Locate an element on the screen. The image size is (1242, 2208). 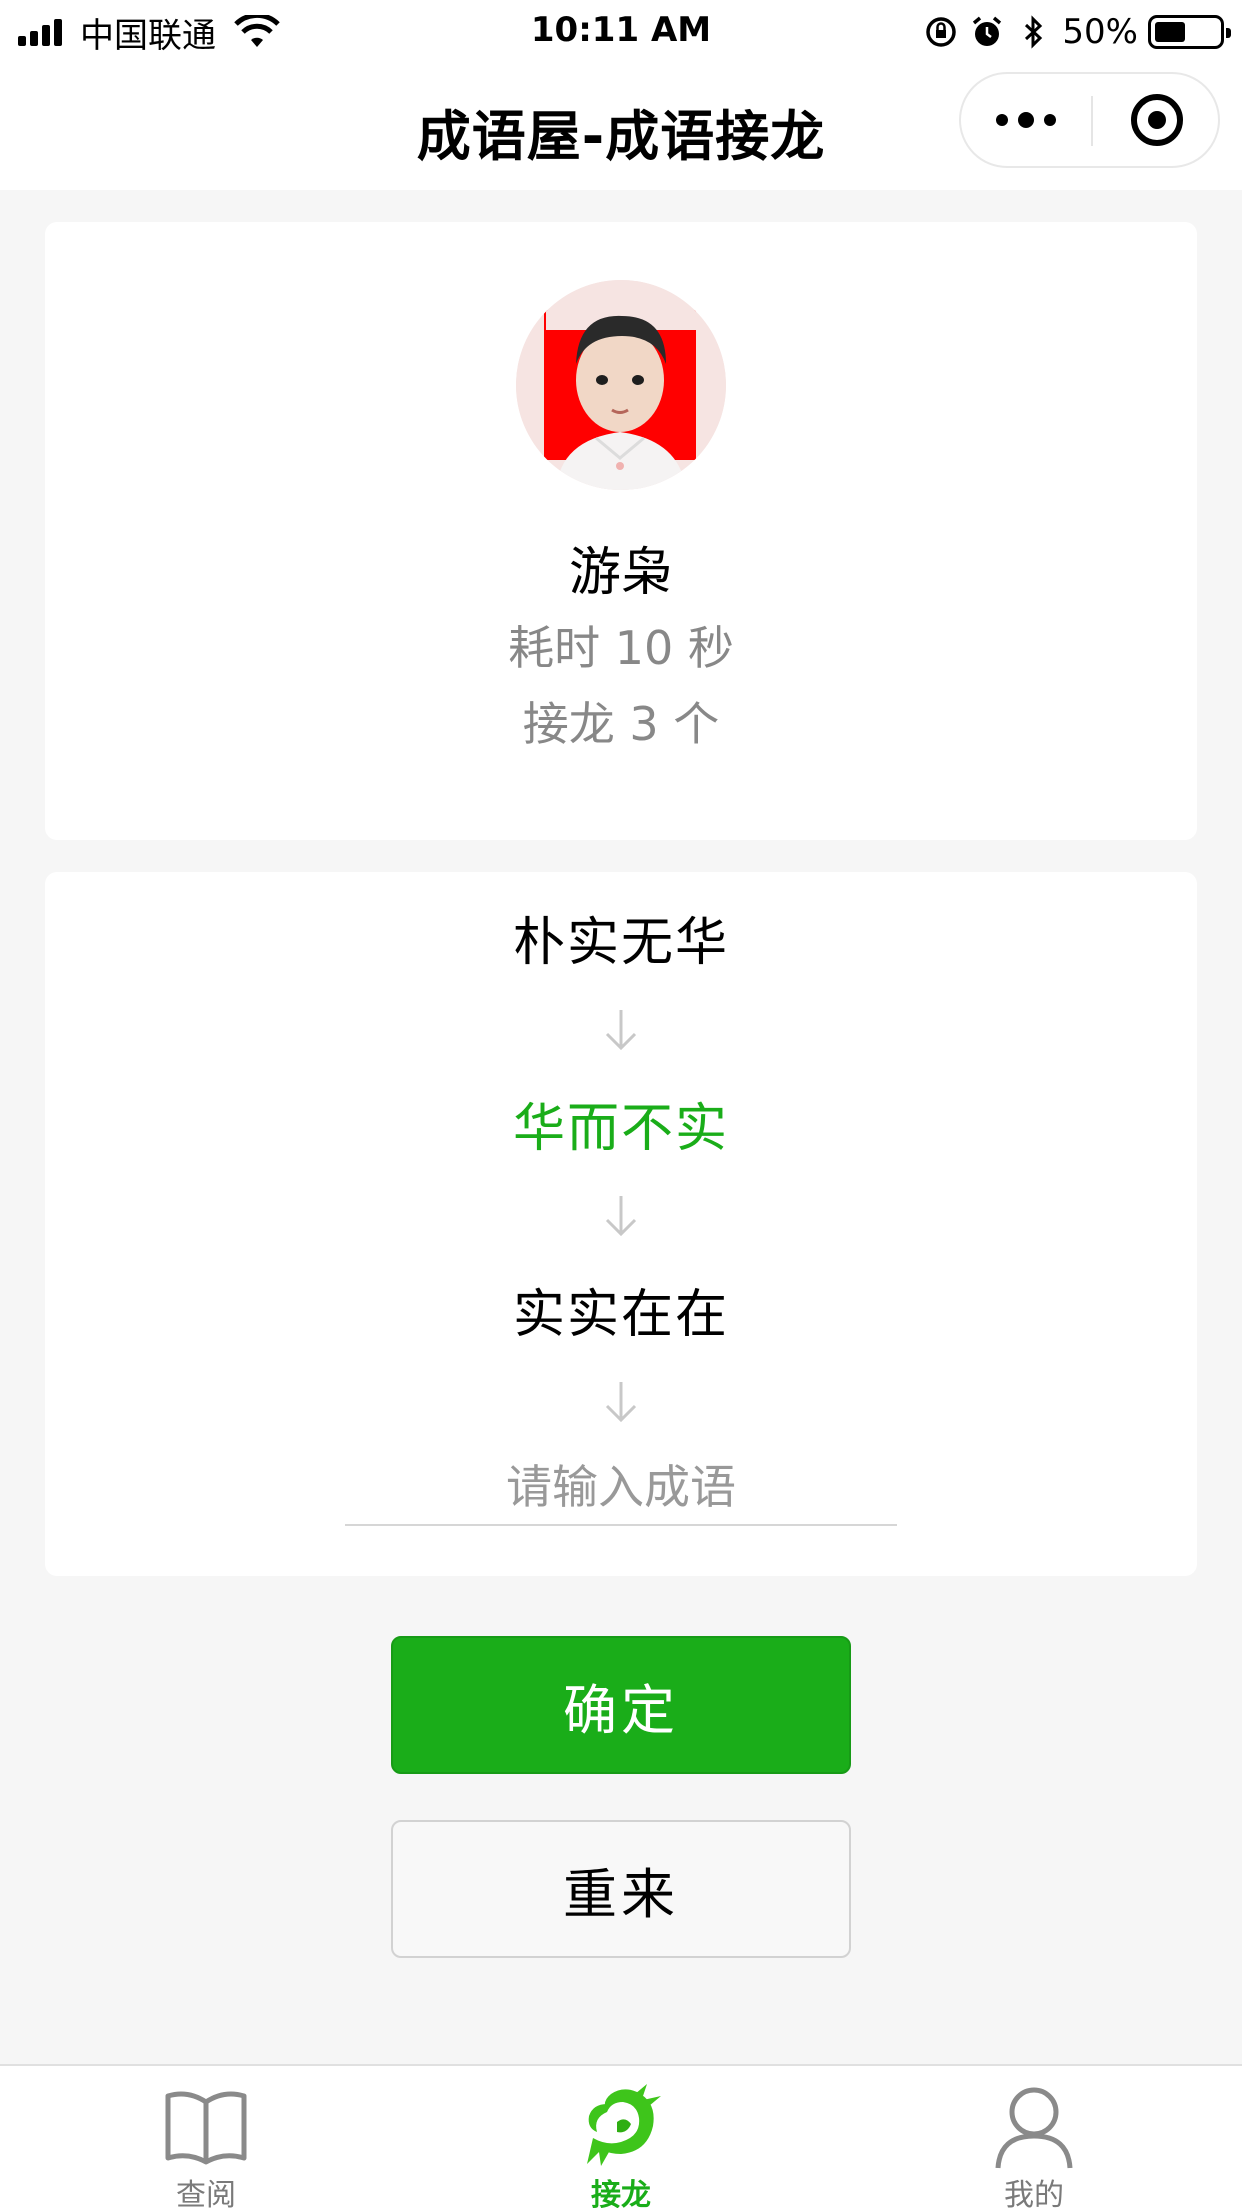
more-dots-icon is located at coordinates (1026, 120).